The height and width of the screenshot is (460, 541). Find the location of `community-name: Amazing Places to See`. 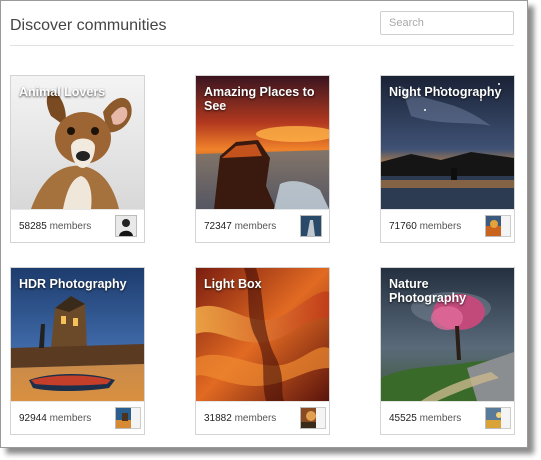

community-name: Amazing Places to See is located at coordinates (263, 99).